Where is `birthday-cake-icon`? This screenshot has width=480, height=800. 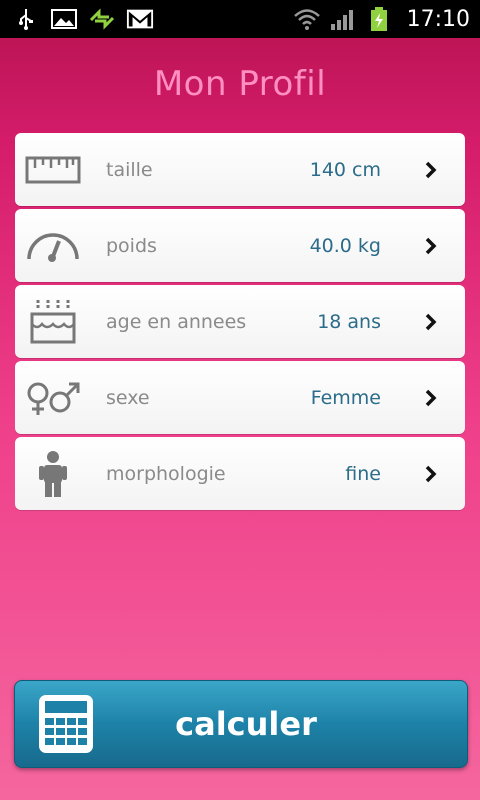
birthday-cake-icon is located at coordinates (53, 322).